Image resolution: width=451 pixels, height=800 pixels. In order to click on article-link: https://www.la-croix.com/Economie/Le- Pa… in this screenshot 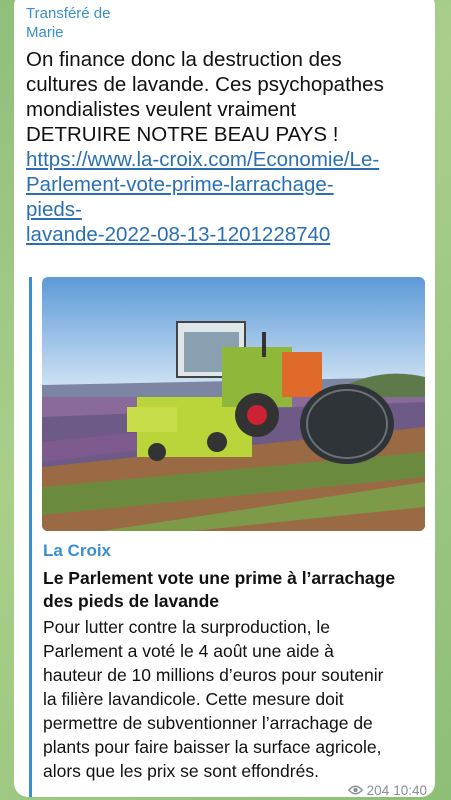, I will do `click(226, 197)`.